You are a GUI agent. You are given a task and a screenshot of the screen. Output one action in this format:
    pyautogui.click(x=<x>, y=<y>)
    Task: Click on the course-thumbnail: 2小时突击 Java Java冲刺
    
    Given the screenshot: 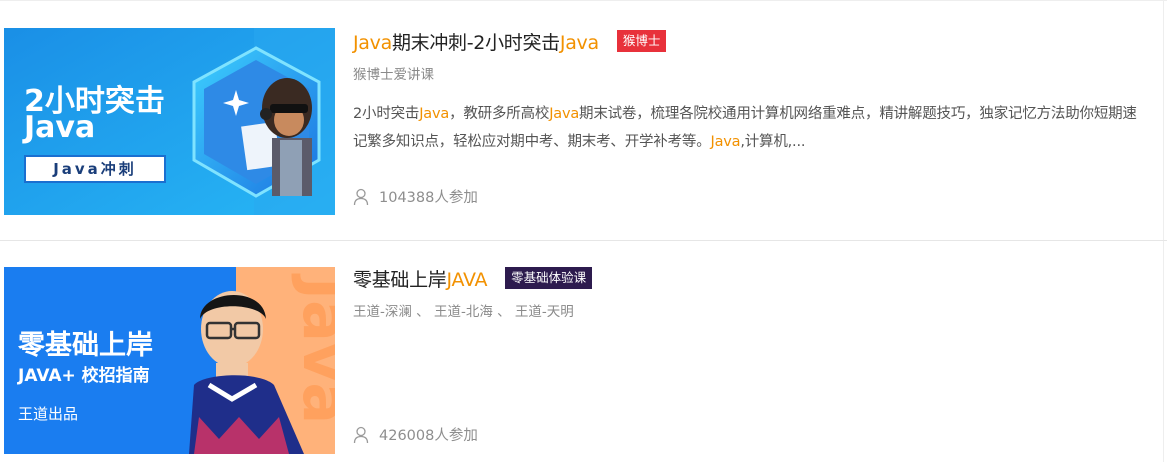 What is the action you would take?
    pyautogui.click(x=169, y=121)
    